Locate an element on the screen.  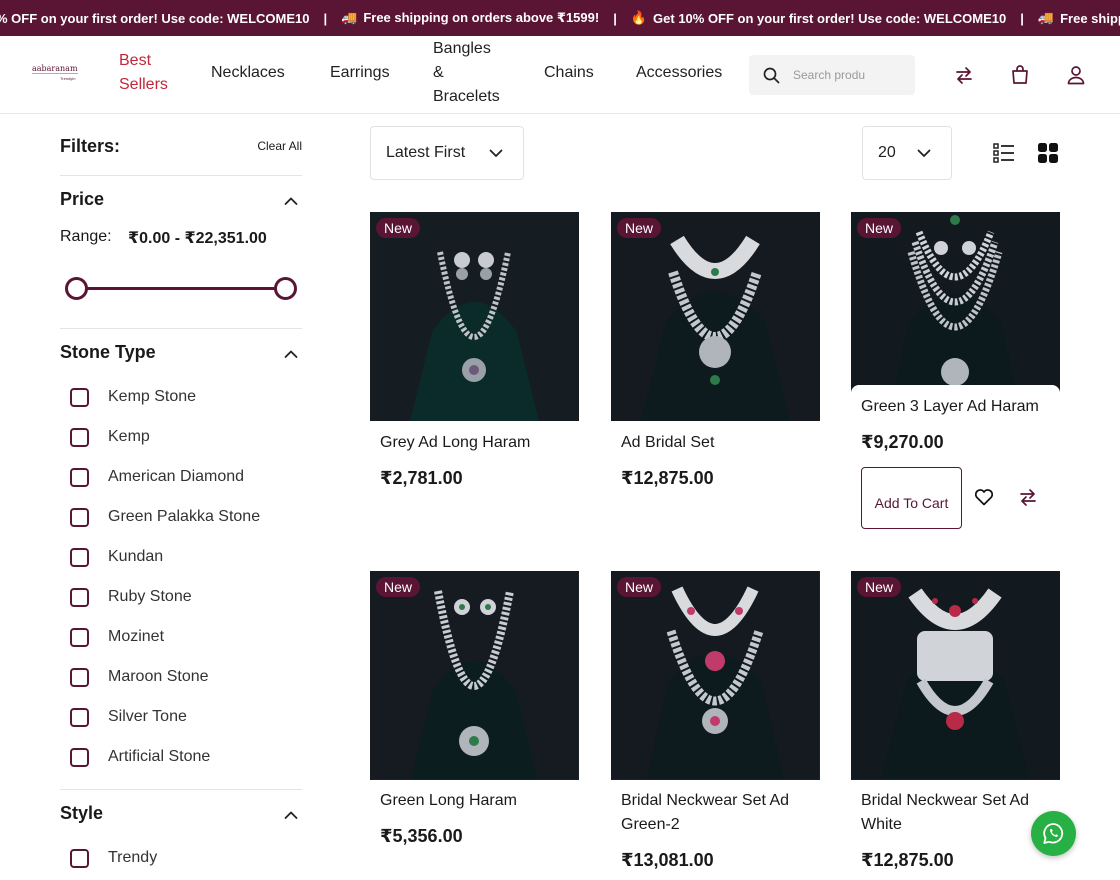
product-name: Bridal Neckwear Set Ad White is located at coordinates (958, 813).